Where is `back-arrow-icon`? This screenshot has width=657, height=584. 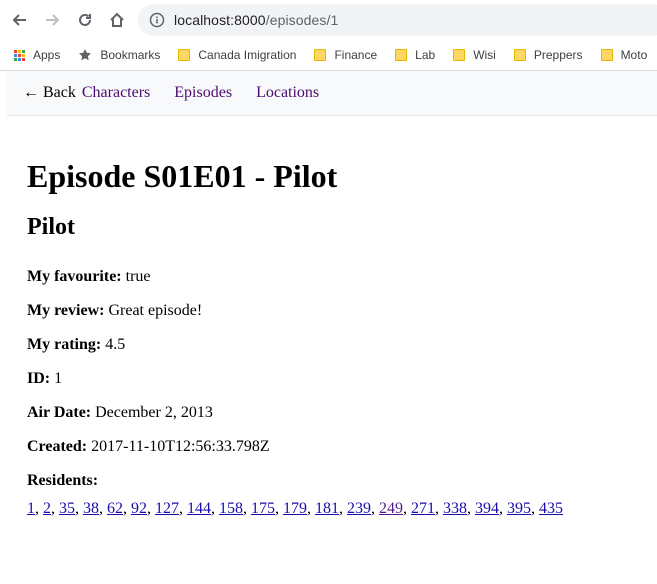
back-arrow-icon is located at coordinates (20, 20).